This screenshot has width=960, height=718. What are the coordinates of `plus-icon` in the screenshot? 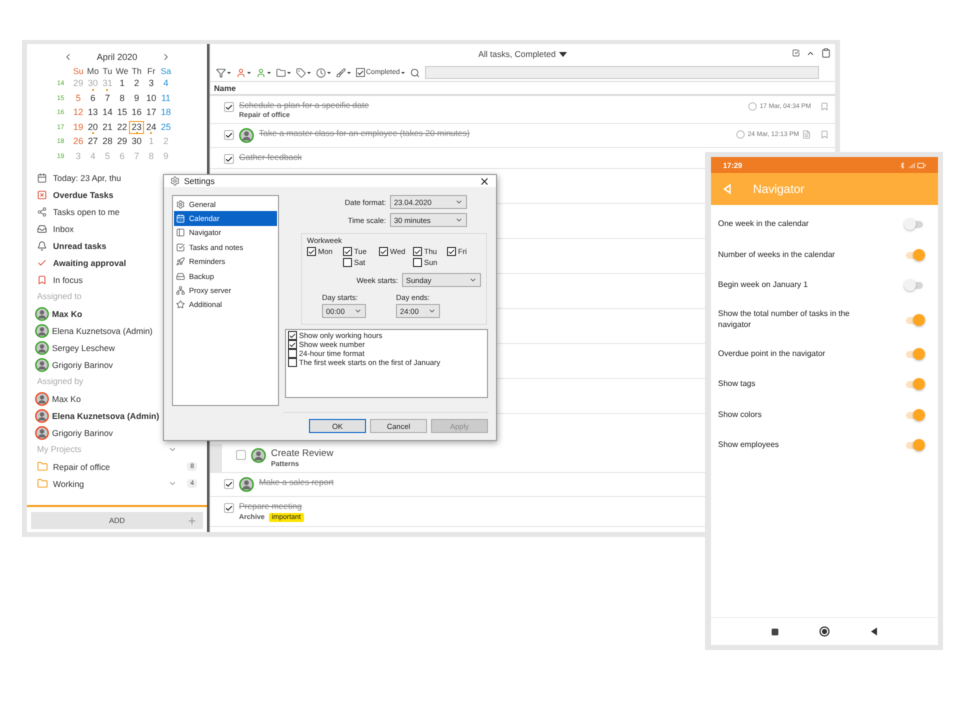 It's located at (192, 521).